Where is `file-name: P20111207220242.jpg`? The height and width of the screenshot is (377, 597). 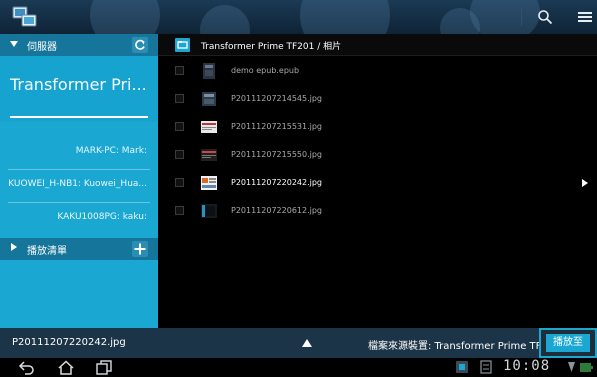
file-name: P20111207220242.jpg is located at coordinates (277, 182).